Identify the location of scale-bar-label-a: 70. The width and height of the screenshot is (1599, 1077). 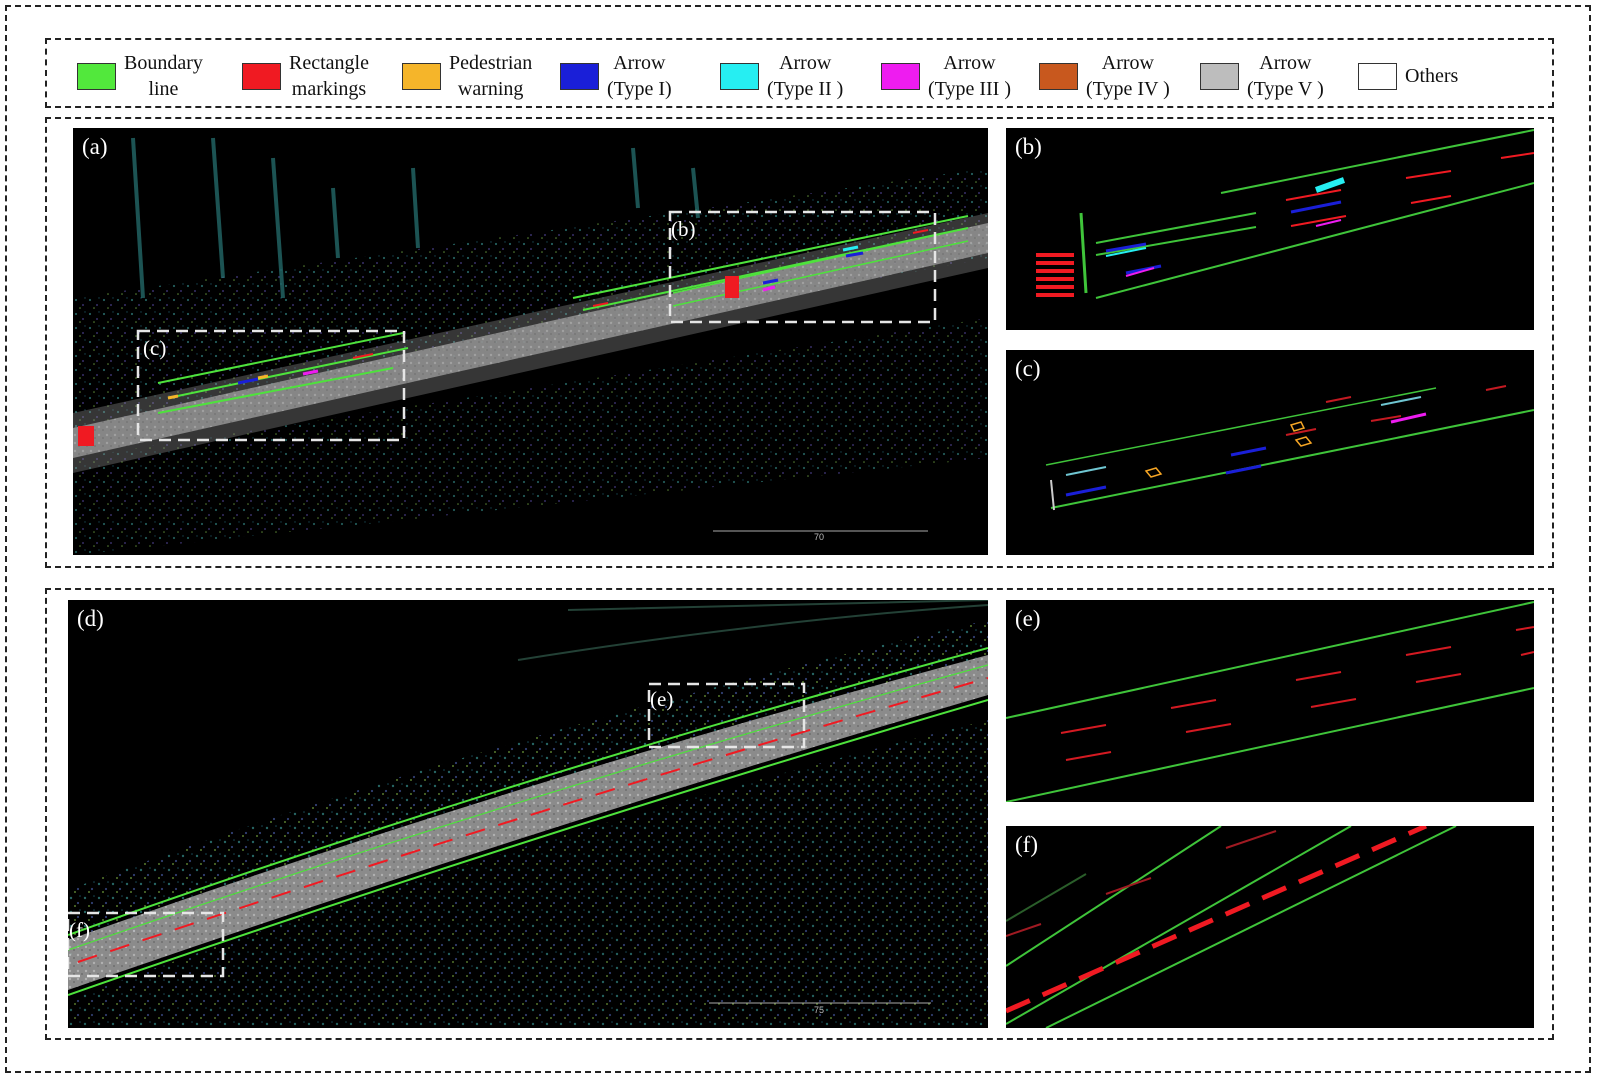
(819, 537).